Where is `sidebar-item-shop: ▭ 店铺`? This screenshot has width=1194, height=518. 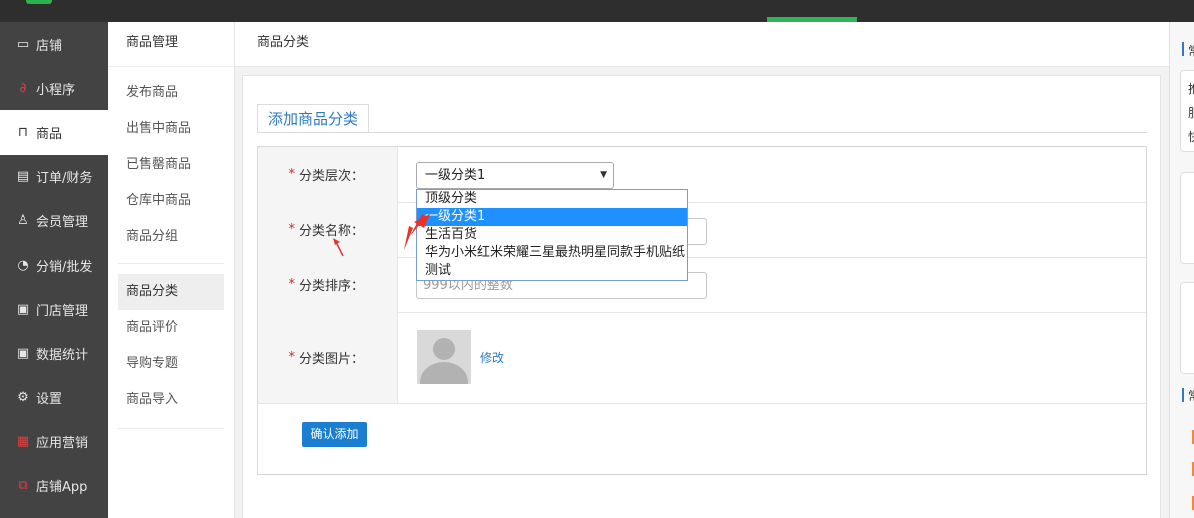 sidebar-item-shop: ▭ 店铺 is located at coordinates (54, 44).